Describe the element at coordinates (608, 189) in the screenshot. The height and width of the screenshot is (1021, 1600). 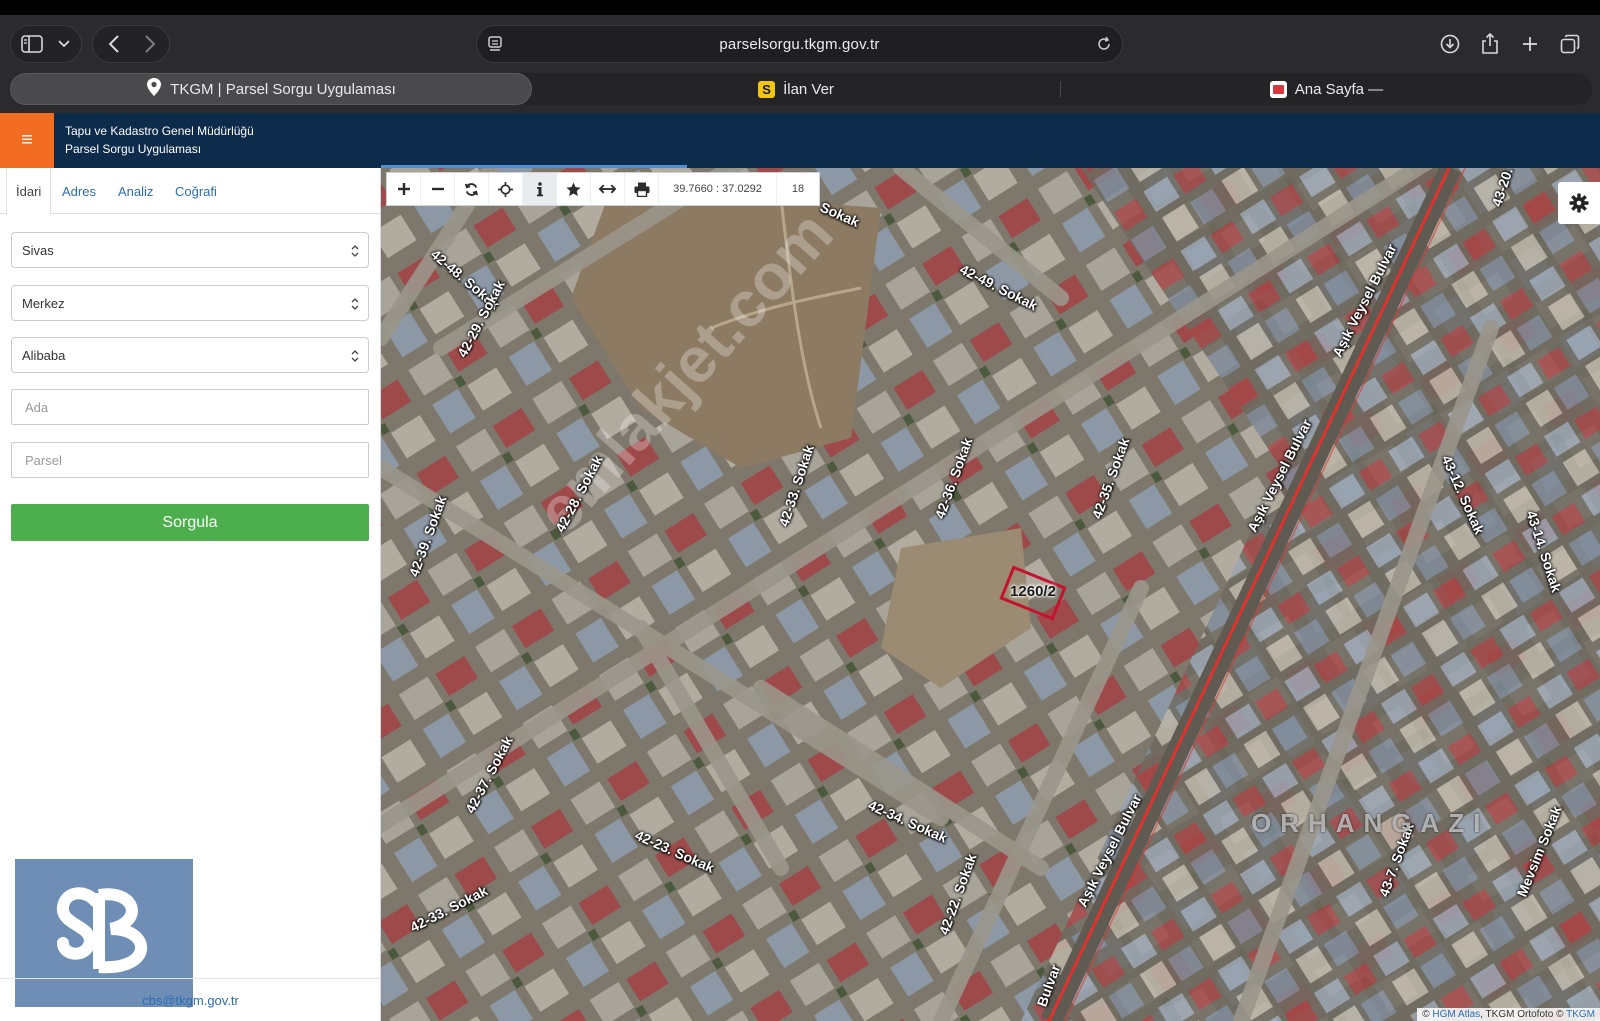
I see `measure-icon` at that location.